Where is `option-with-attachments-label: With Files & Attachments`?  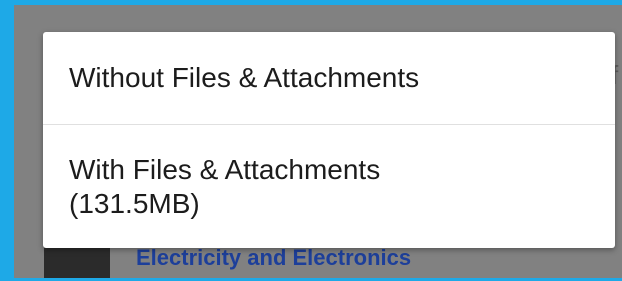 option-with-attachments-label: With Files & Attachments is located at coordinates (225, 169).